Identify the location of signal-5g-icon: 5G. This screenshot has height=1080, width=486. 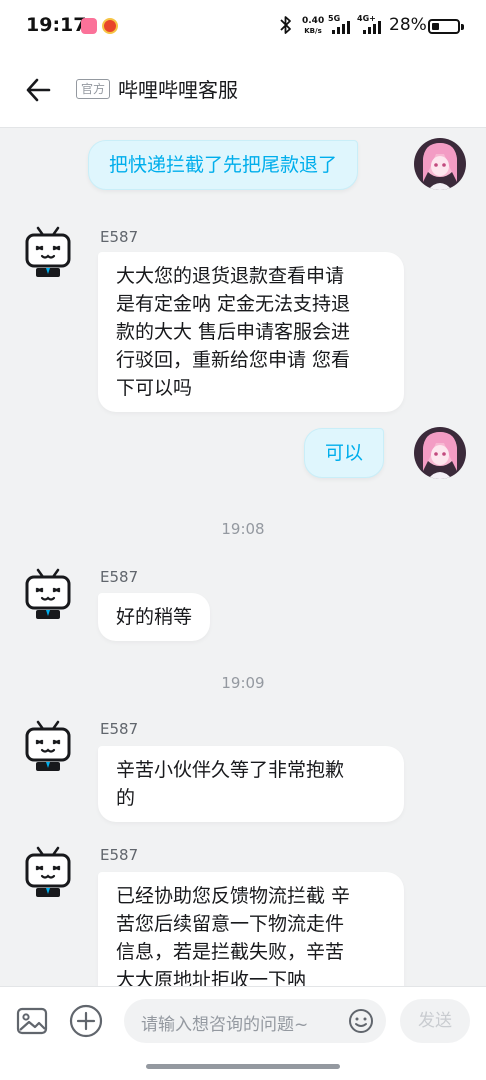
(341, 25).